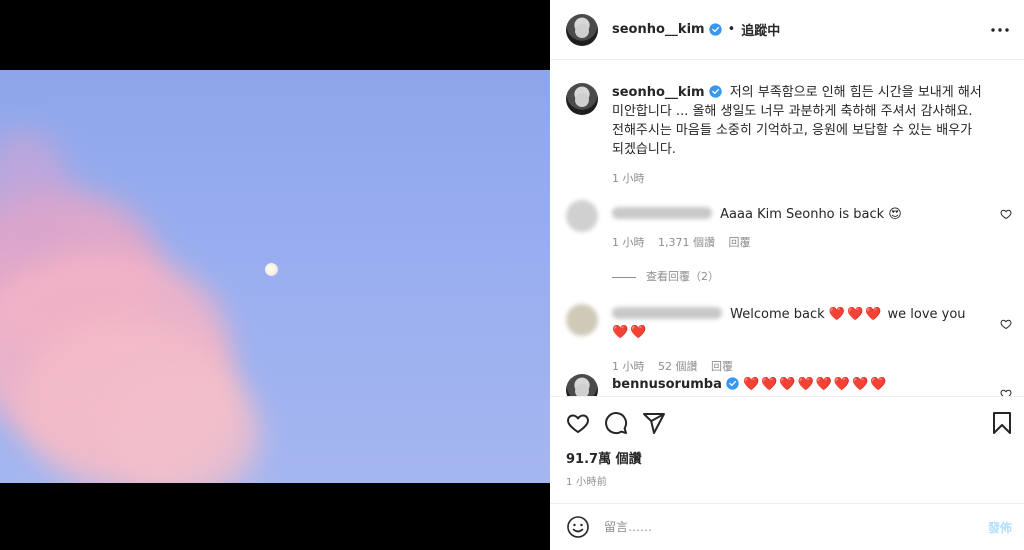 This screenshot has width=1024, height=550. What do you see at coordinates (777, 314) in the screenshot?
I see `comment-text-1: Welcome back` at bounding box center [777, 314].